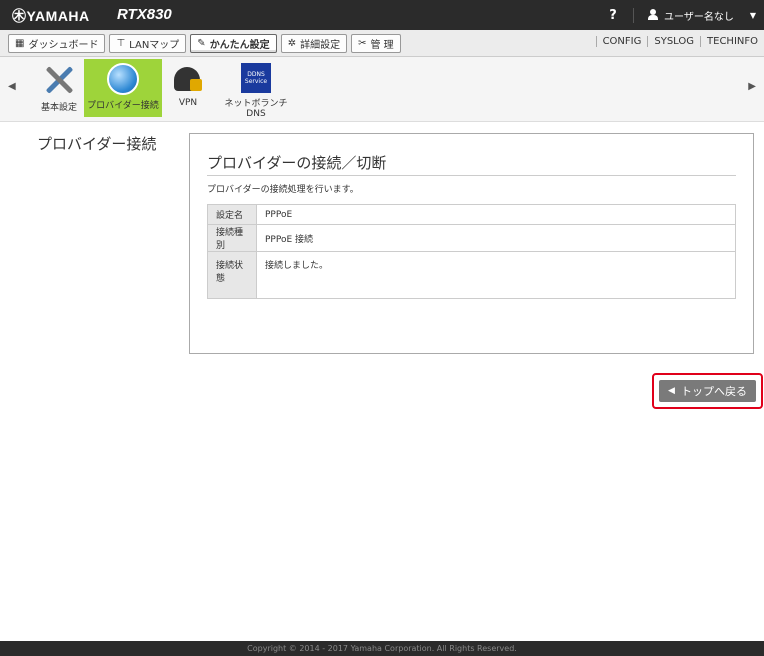 This screenshot has height=656, width=764. I want to click on menu-easy-setup-label: かんたん設定, so click(239, 45).